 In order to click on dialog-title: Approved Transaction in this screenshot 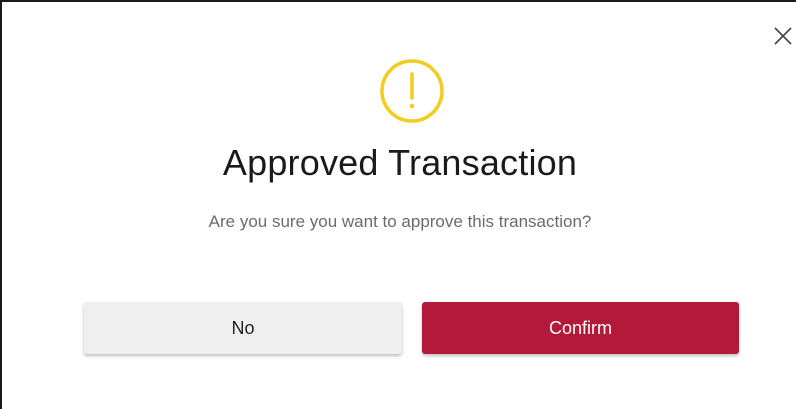, I will do `click(400, 162)`.